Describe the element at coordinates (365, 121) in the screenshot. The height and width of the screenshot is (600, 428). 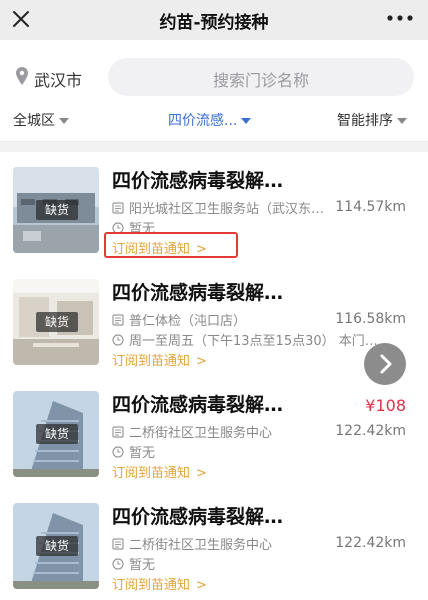
I see `filter-sort-label: 智能排序` at that location.